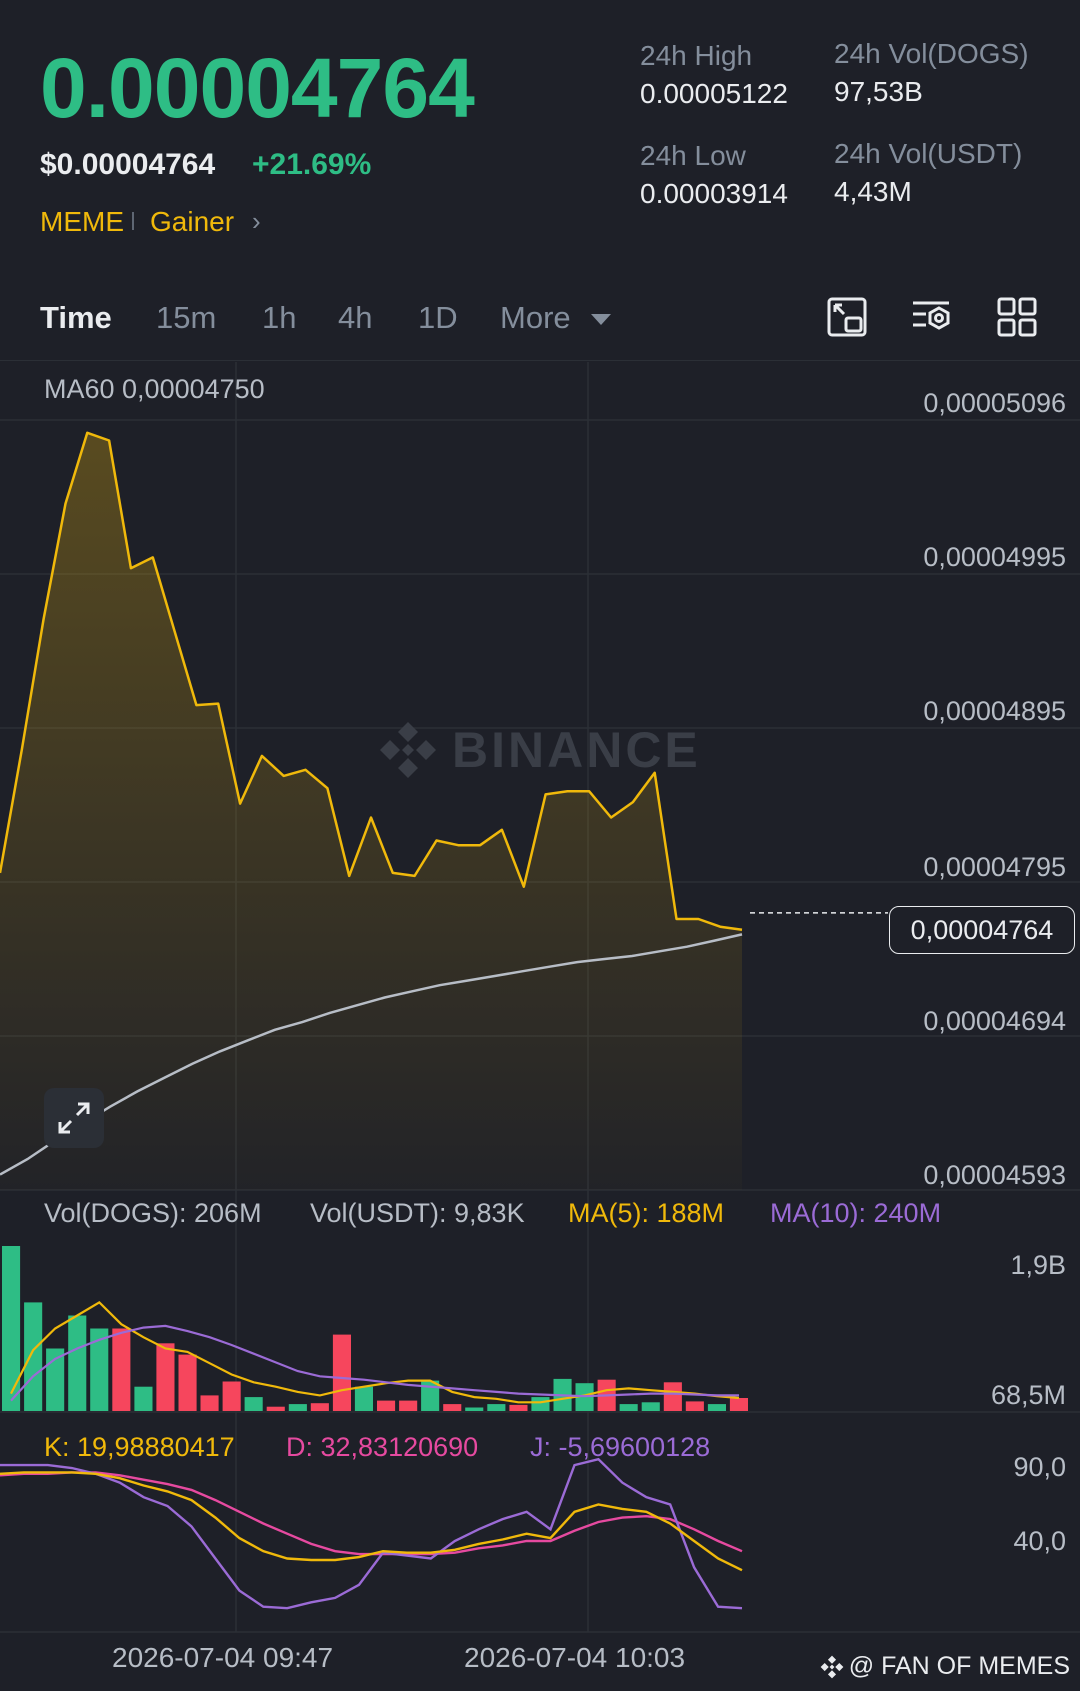 This screenshot has height=1691, width=1080. I want to click on time-label: 2026-07-04 09:47, so click(223, 1657).